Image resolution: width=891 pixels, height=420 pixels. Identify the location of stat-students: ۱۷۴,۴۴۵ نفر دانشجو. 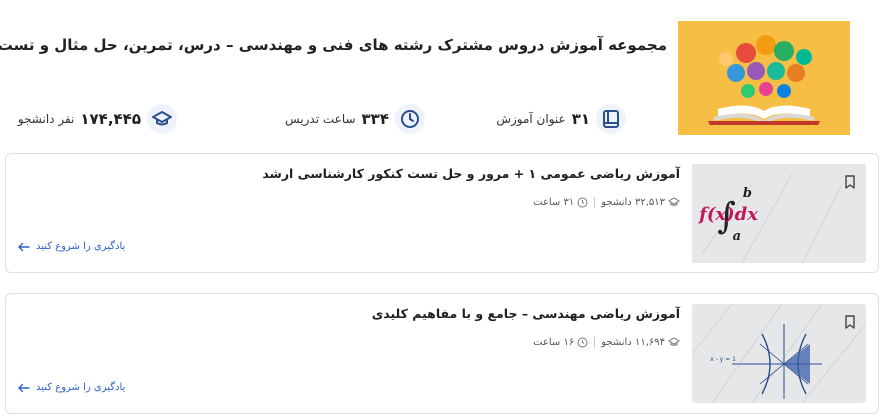
(97, 119).